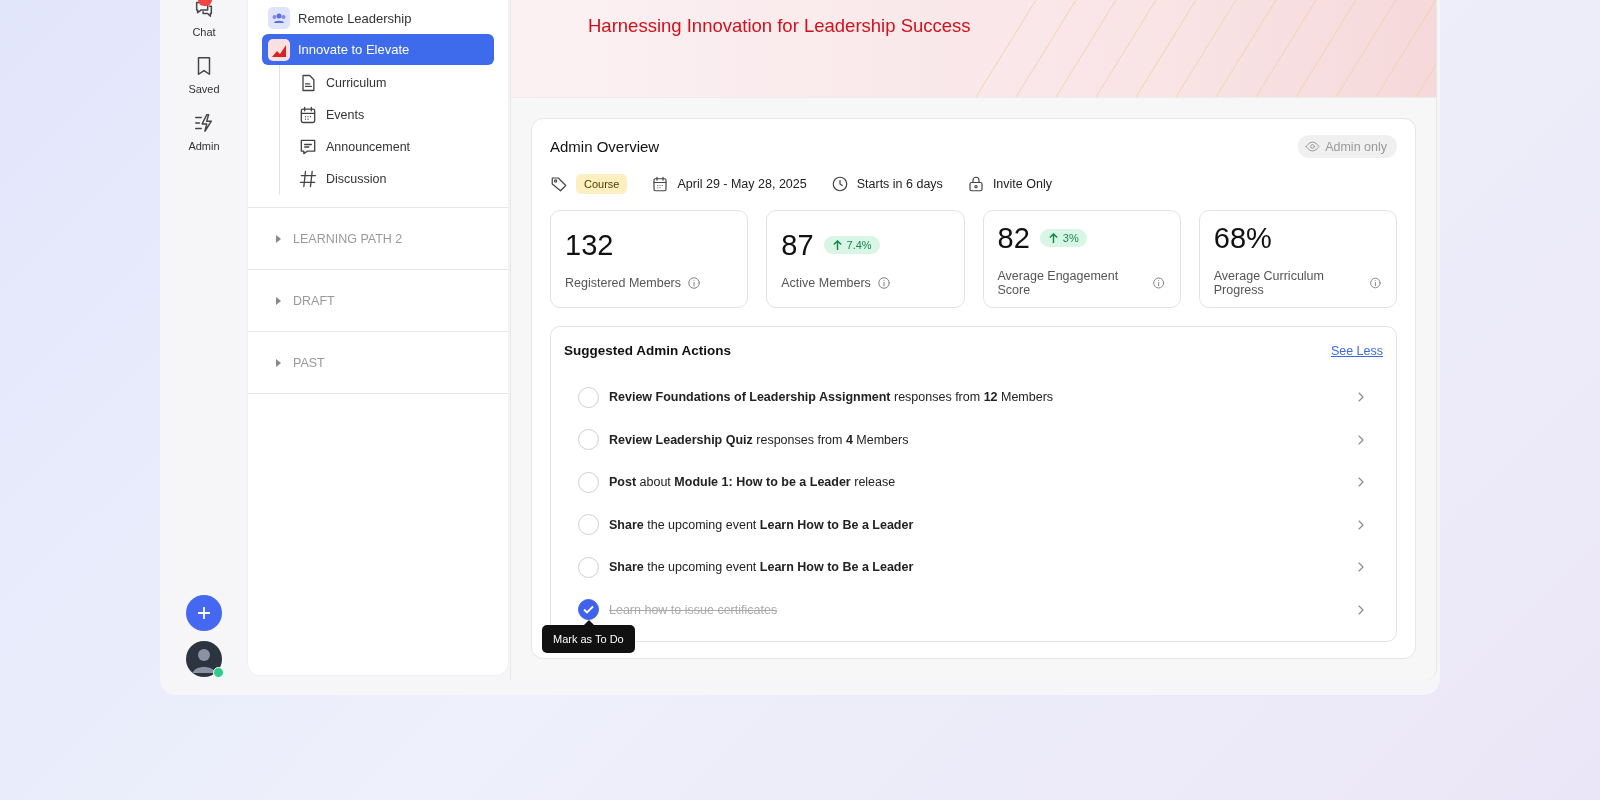 Image resolution: width=1600 pixels, height=800 pixels. I want to click on lock-icon, so click(975, 184).